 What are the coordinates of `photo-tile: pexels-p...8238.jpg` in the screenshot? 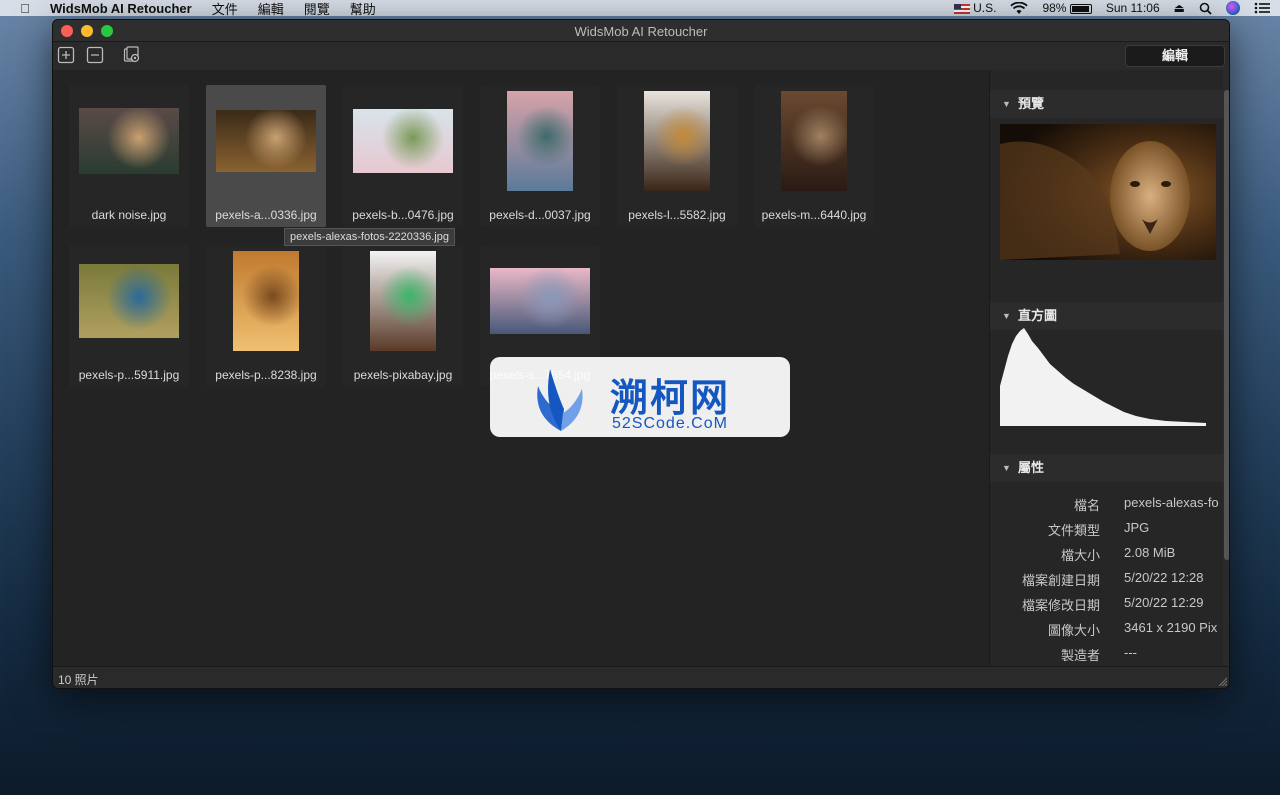 It's located at (266, 316).